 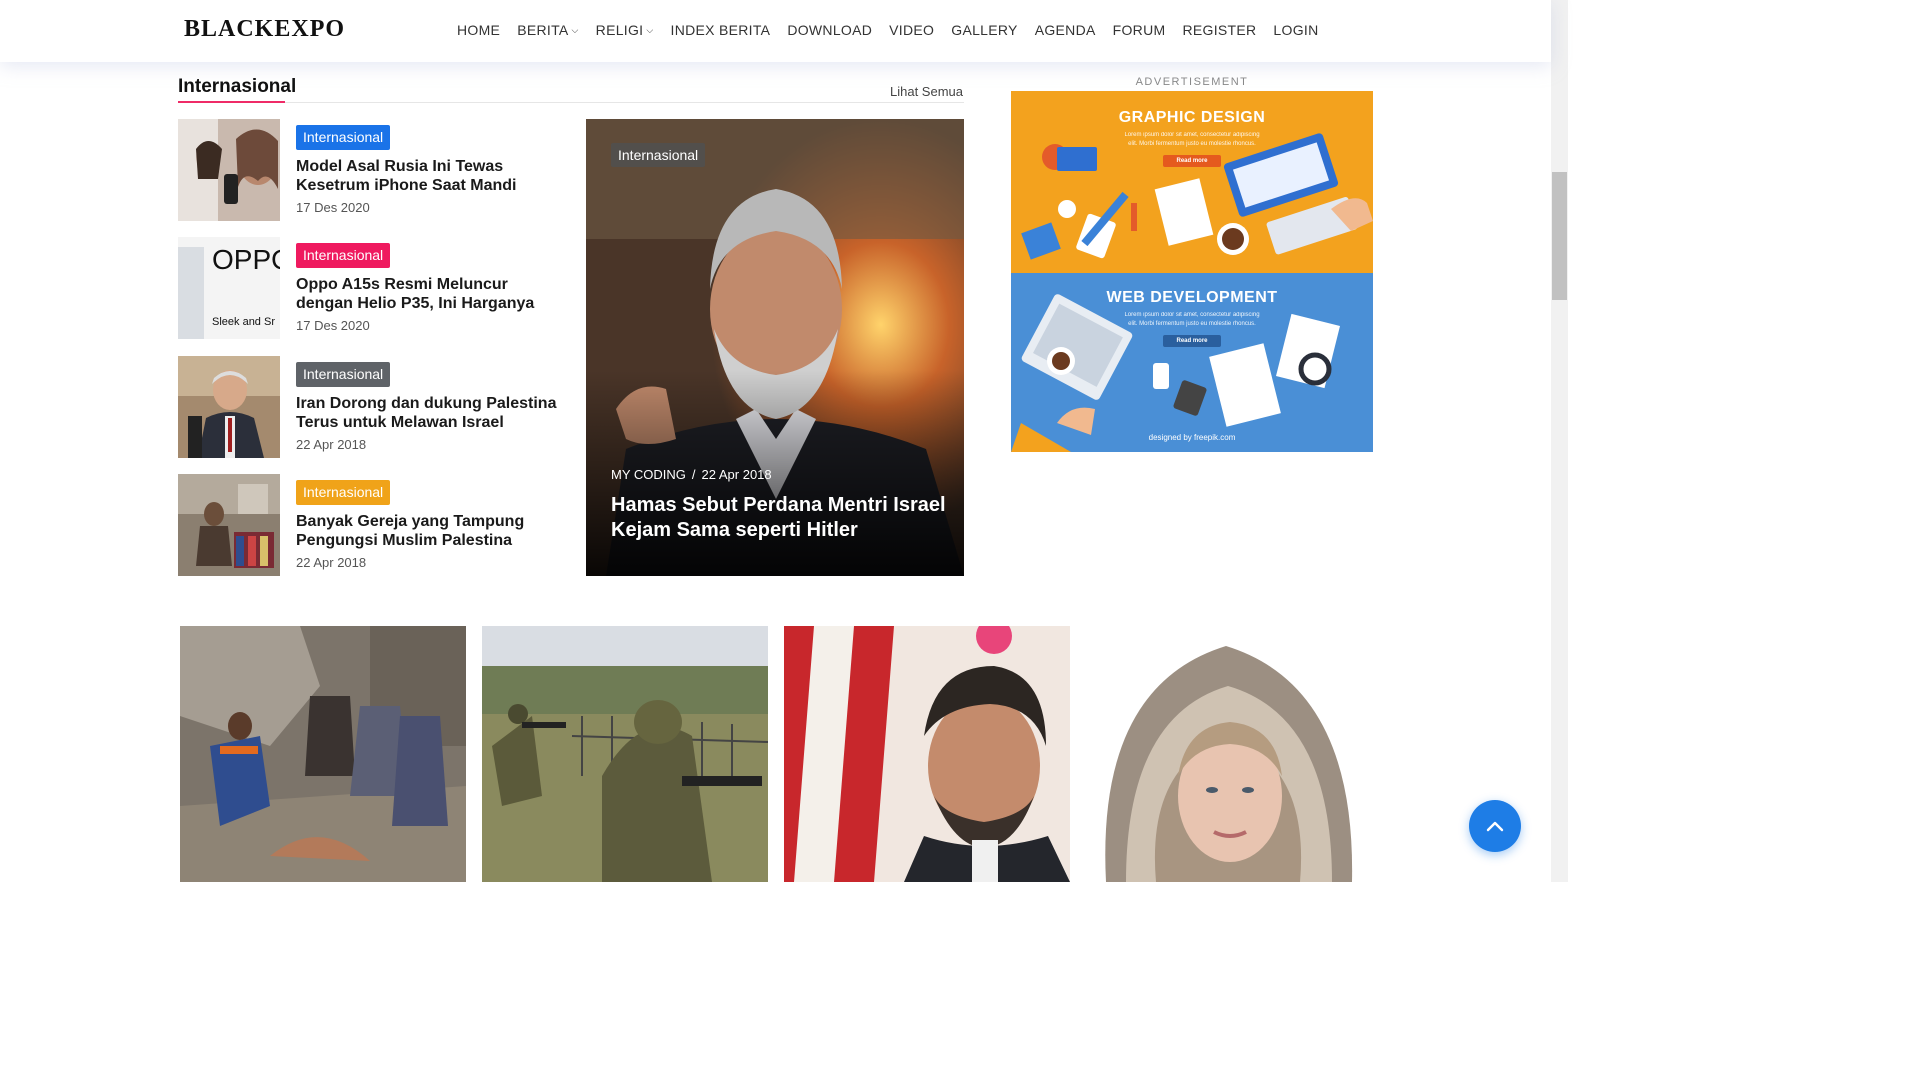 I want to click on section-title-underline, so click(x=231, y=102).